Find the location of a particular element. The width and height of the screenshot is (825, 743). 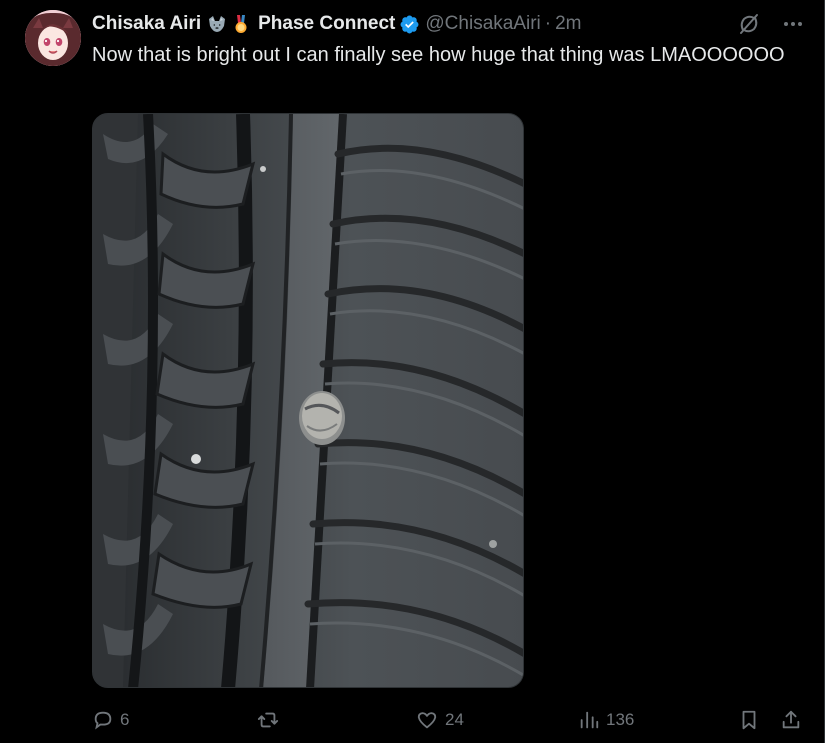

like-count: 24 is located at coordinates (454, 719).